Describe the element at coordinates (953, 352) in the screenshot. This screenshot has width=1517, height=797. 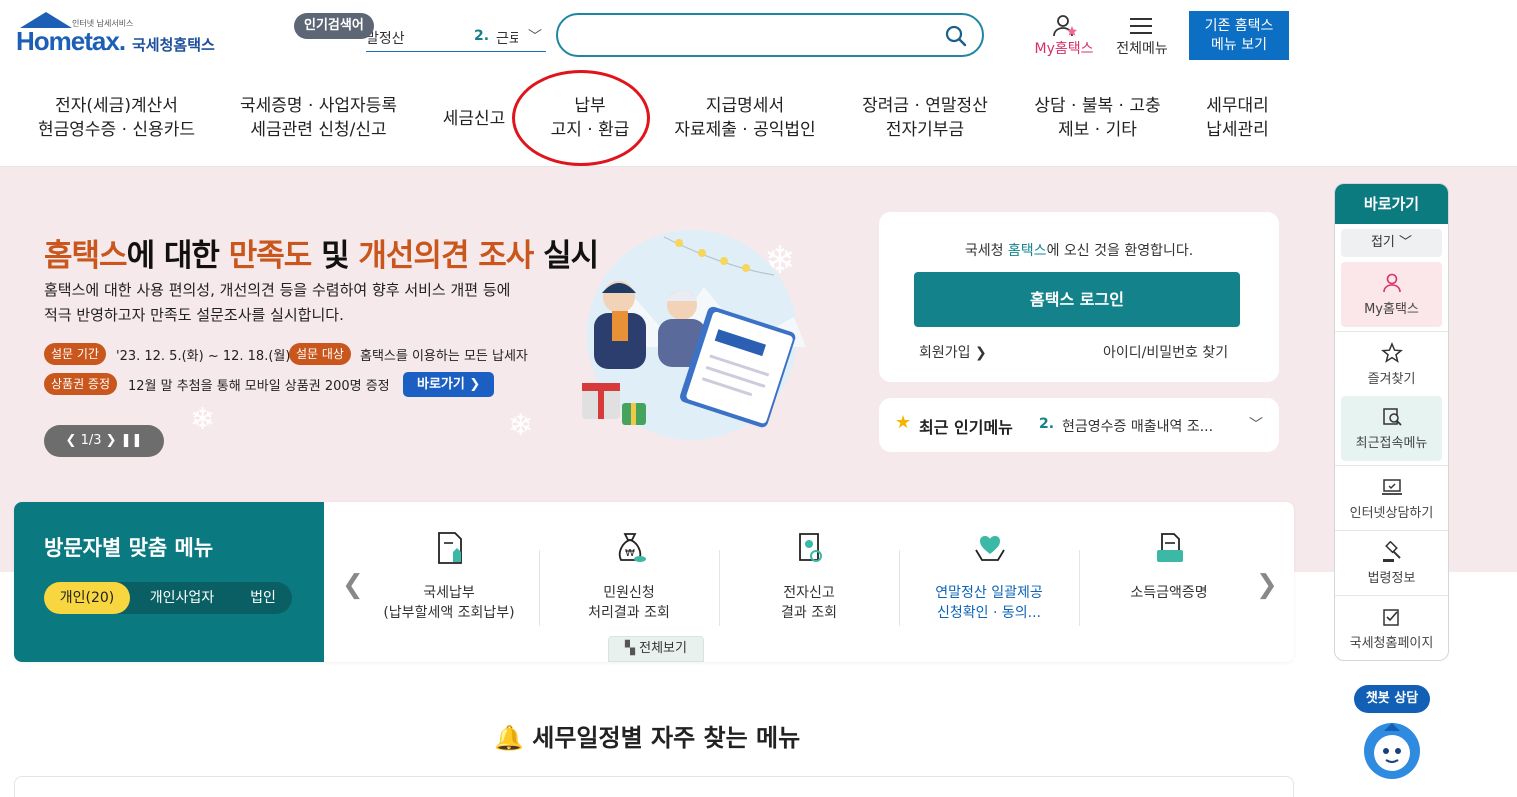
I see `signup-link: 회원가입 ❯` at that location.